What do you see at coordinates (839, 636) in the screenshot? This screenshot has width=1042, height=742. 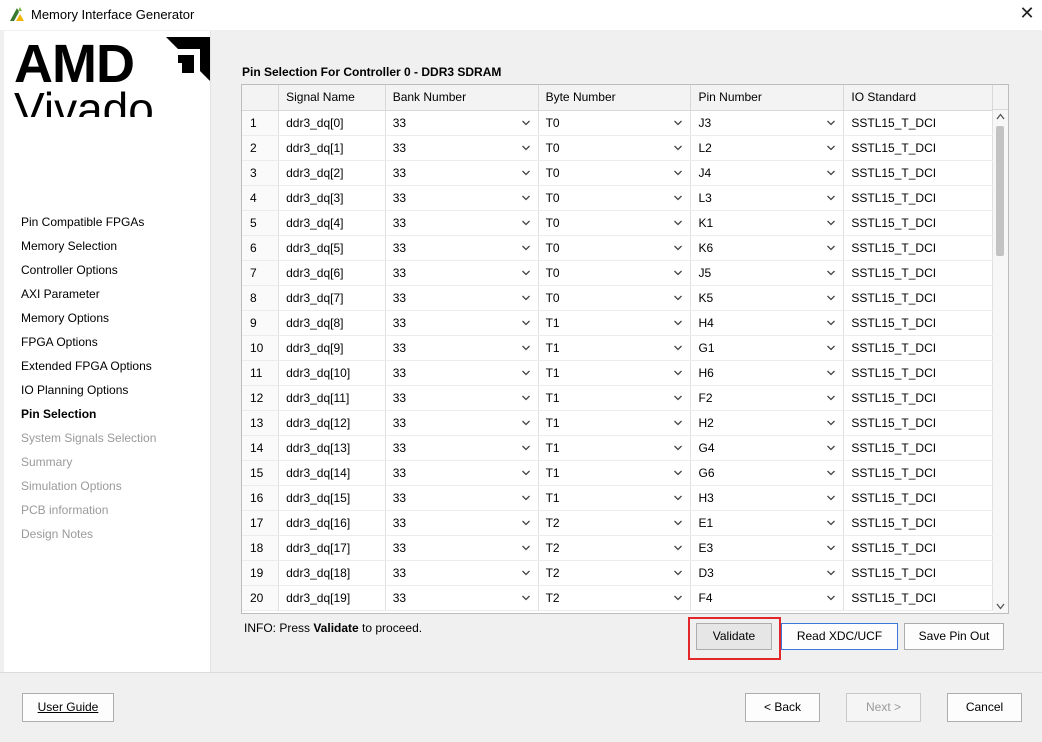 I see `read-xdc-ucf-button: Read XDC/UCF` at bounding box center [839, 636].